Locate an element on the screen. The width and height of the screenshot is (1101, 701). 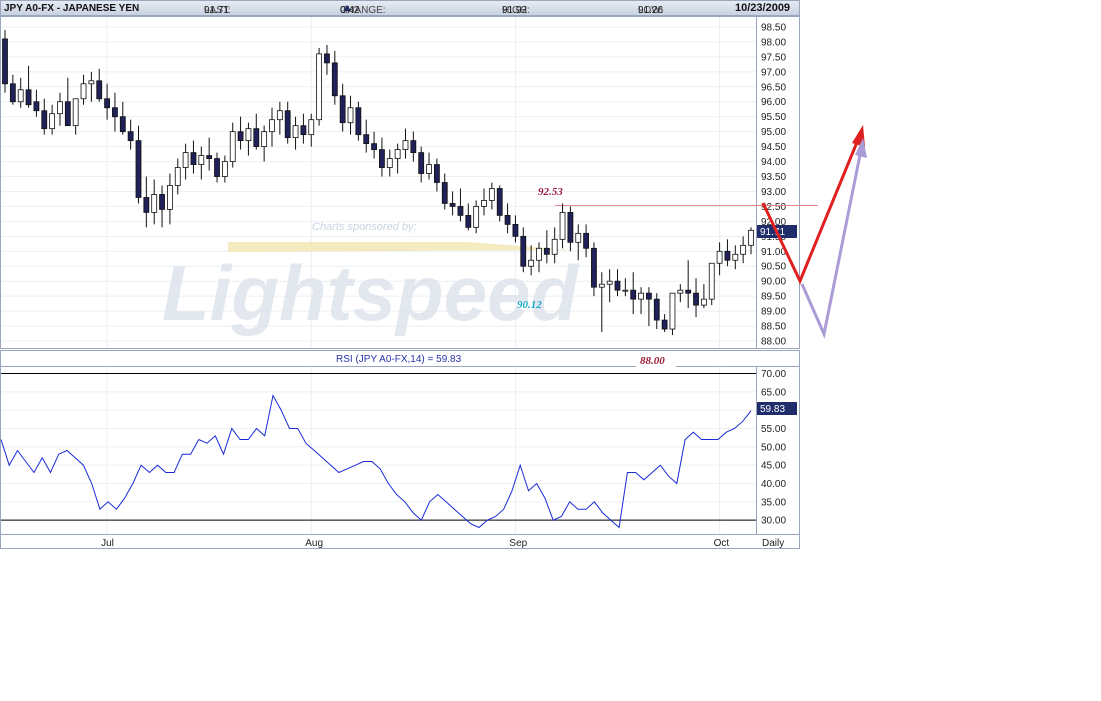
rsi-tick-label: 70.00 is located at coordinates (773, 374).